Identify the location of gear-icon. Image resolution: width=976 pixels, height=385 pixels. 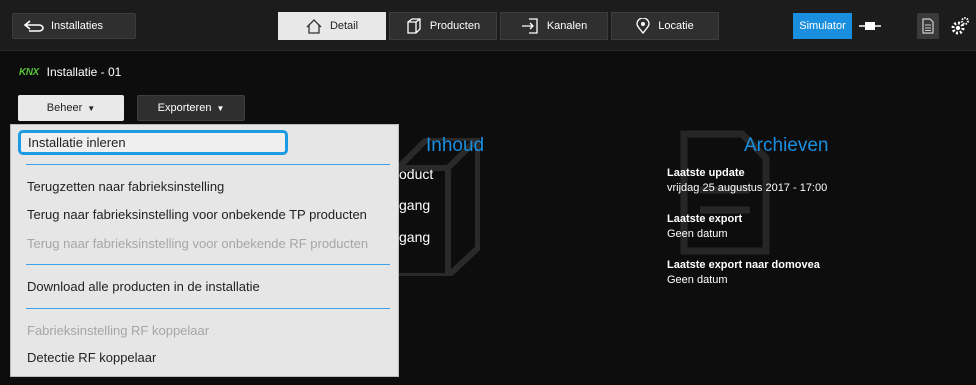
(960, 26).